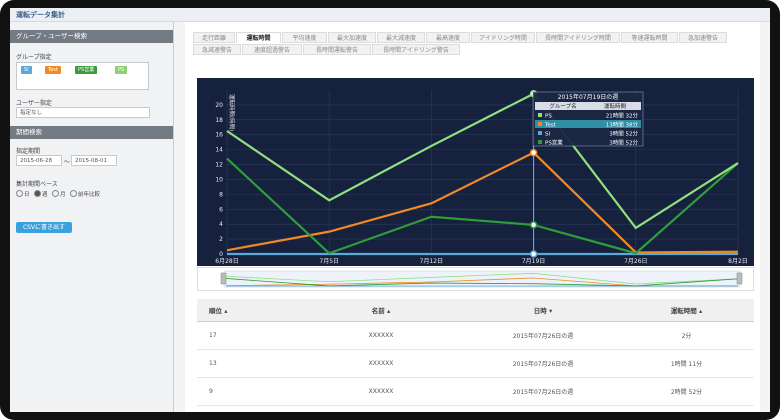 The image size is (780, 420). Describe the element at coordinates (533, 254) in the screenshot. I see `data-point-SI` at that location.